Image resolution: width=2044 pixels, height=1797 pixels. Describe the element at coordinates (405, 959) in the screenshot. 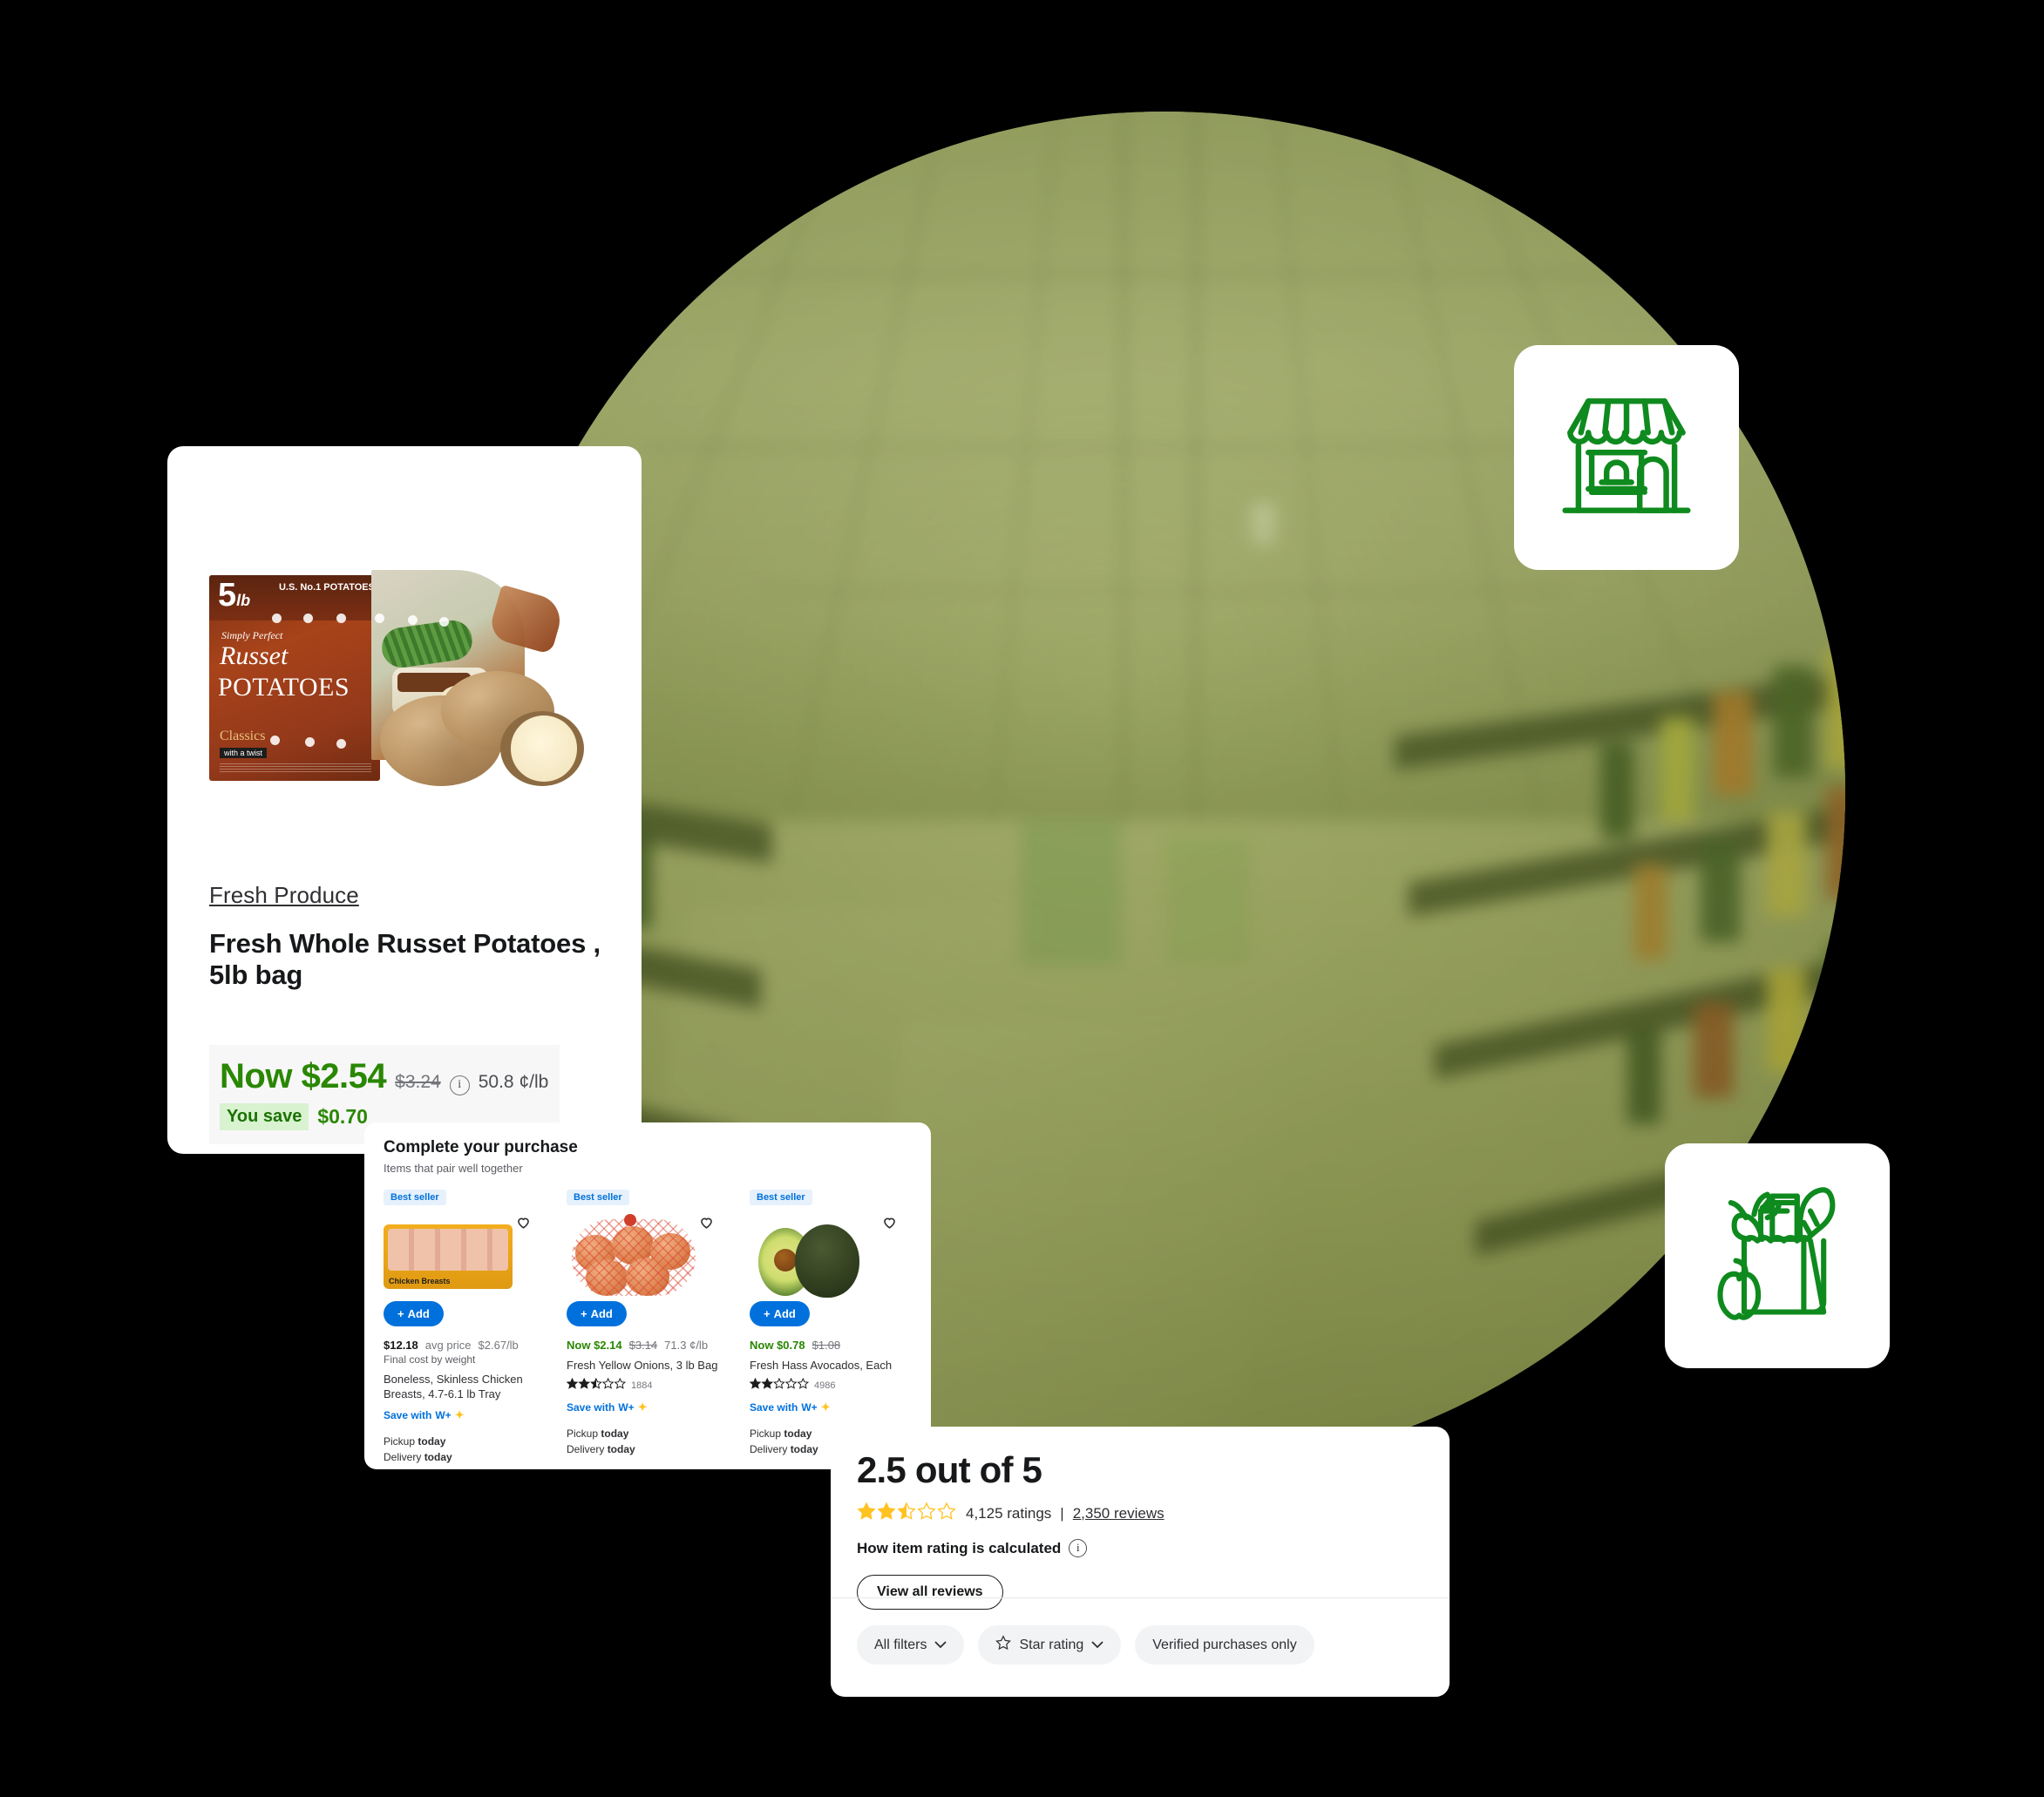

I see `page-title: Fresh Whole Russet Potatoes , 5lb bag` at that location.